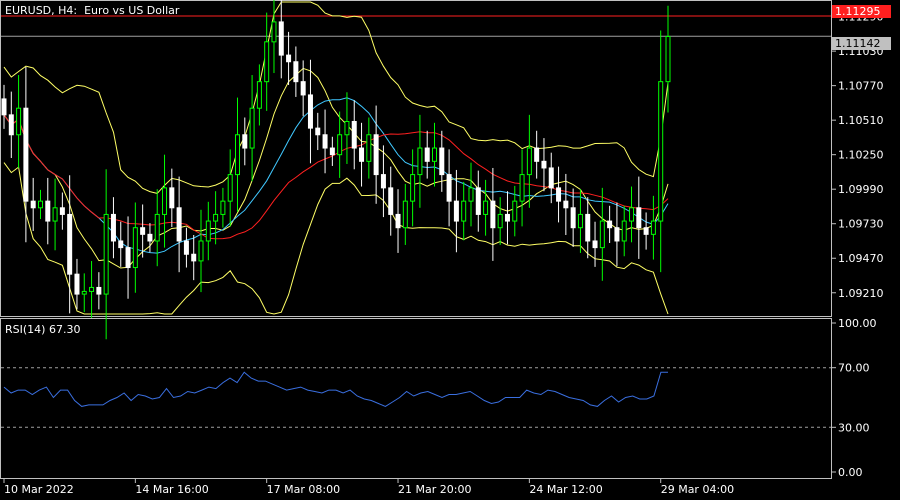  I want to click on rsi-line, so click(335, 389).